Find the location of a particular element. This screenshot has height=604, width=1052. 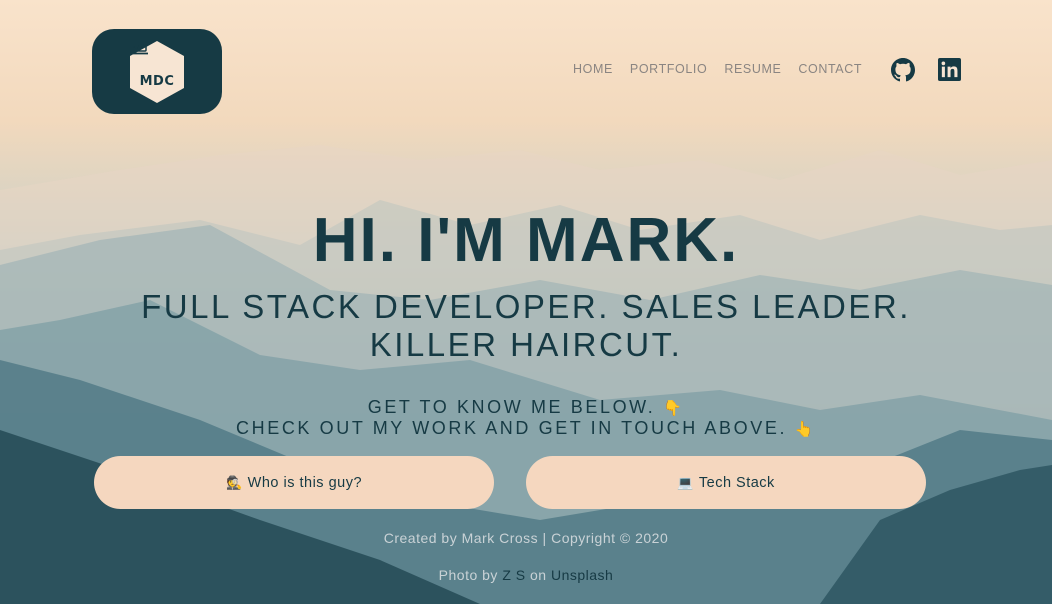

nav-contact: CONTACT is located at coordinates (830, 69).